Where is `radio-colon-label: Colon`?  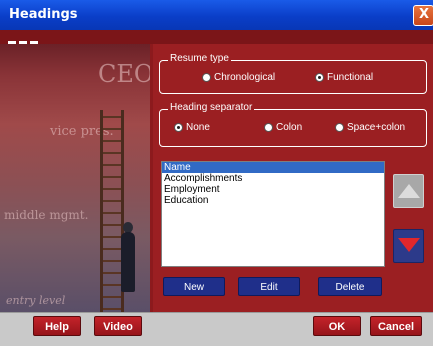 radio-colon-label: Colon is located at coordinates (289, 127).